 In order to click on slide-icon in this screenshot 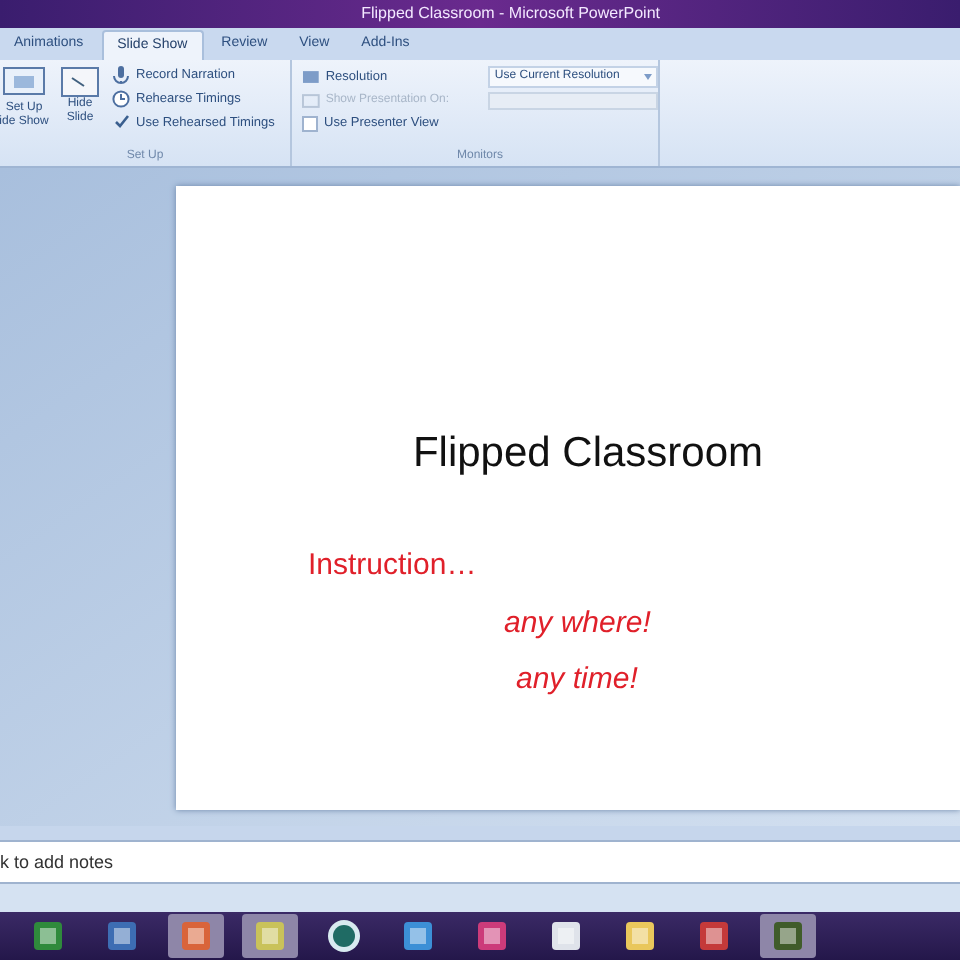, I will do `click(80, 82)`.